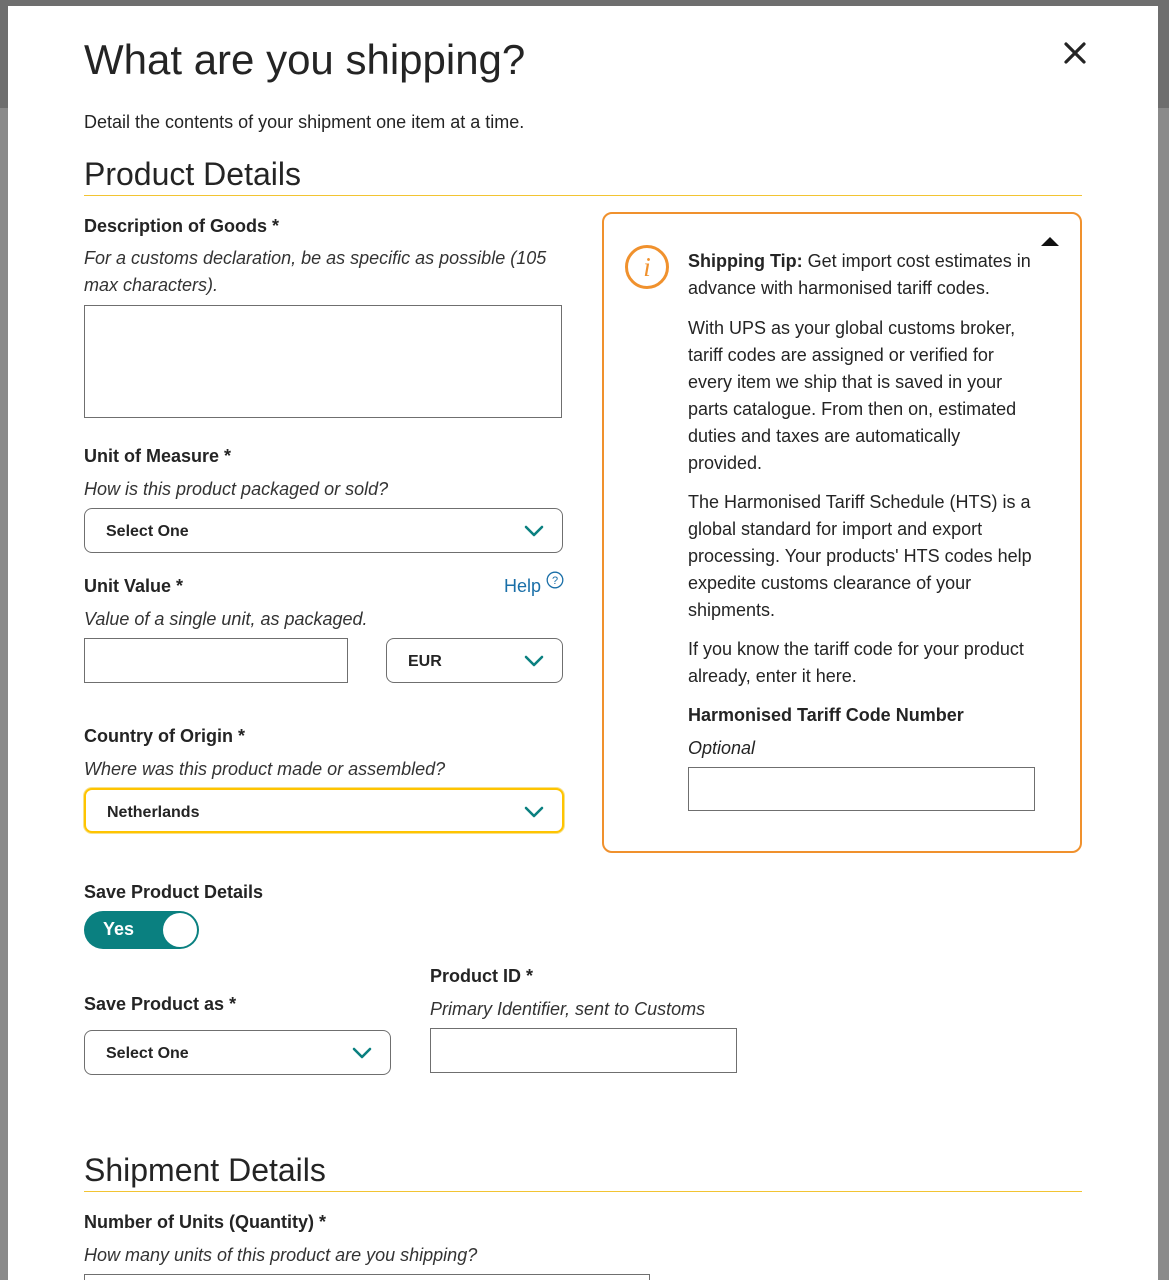  What do you see at coordinates (861, 789) in the screenshot?
I see `tariff-code-input` at bounding box center [861, 789].